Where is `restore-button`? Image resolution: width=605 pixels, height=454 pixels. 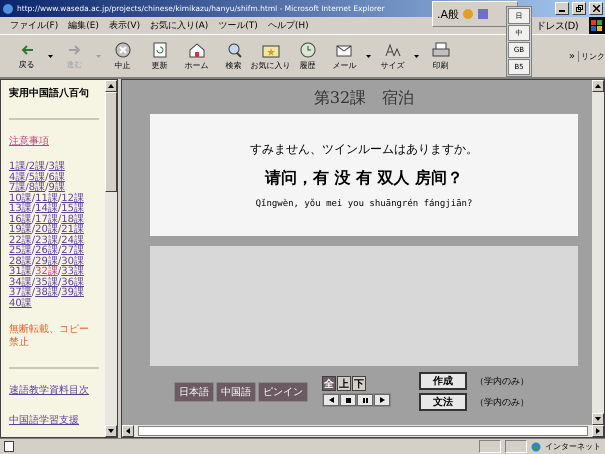 restore-button is located at coordinates (579, 8).